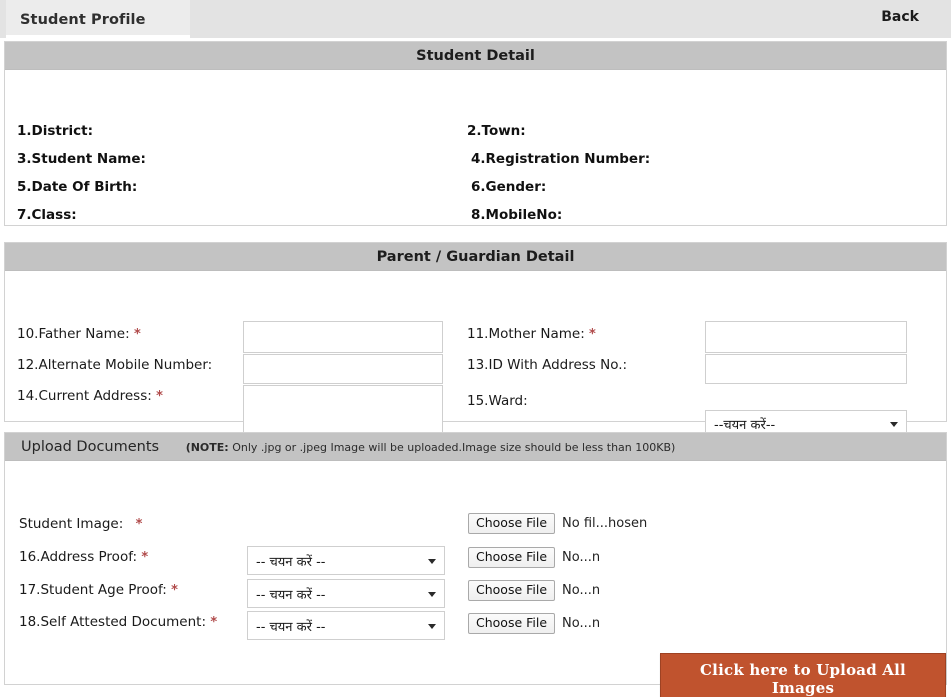  I want to click on label-alternate-mobile: 12.Alternate Mobile Number:, so click(114, 365).